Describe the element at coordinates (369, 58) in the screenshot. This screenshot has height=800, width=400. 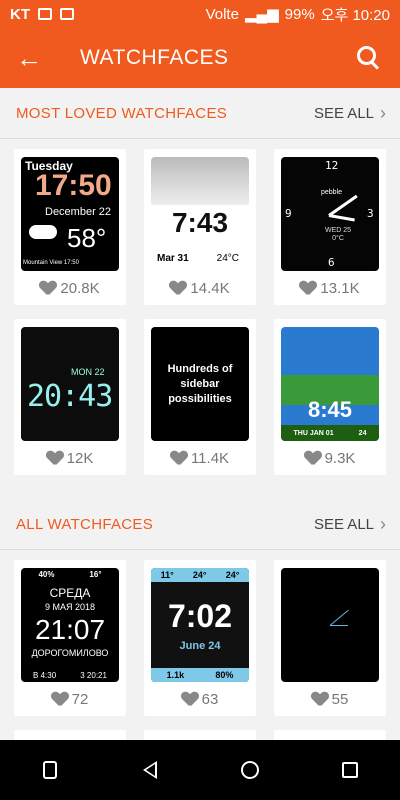
I see `search-icon` at that location.